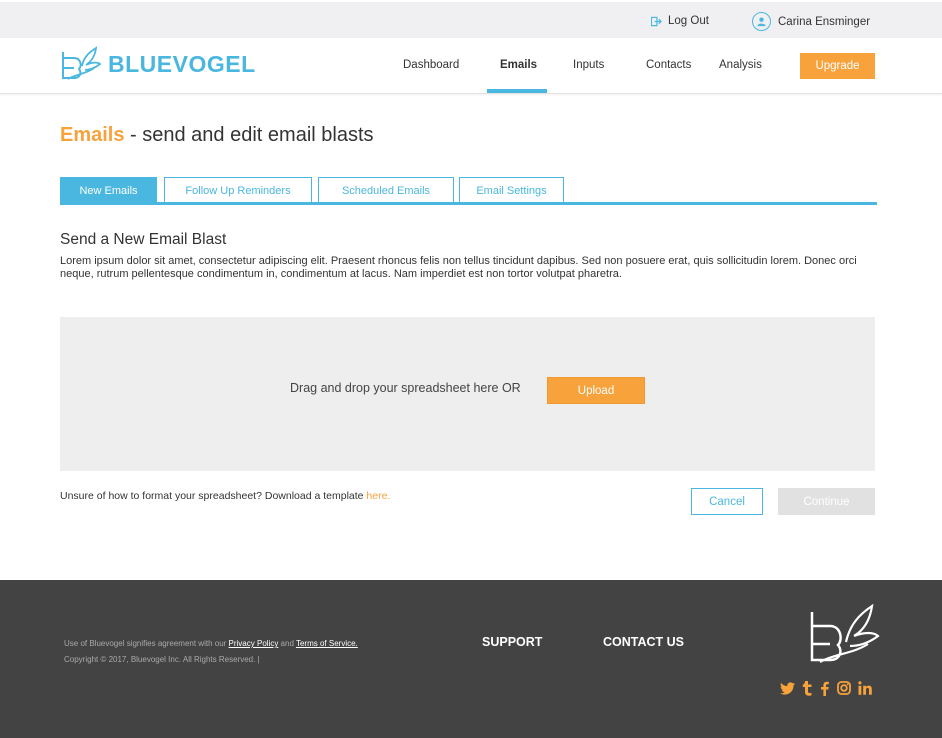  I want to click on footer-support-link: SUPPORT, so click(512, 642).